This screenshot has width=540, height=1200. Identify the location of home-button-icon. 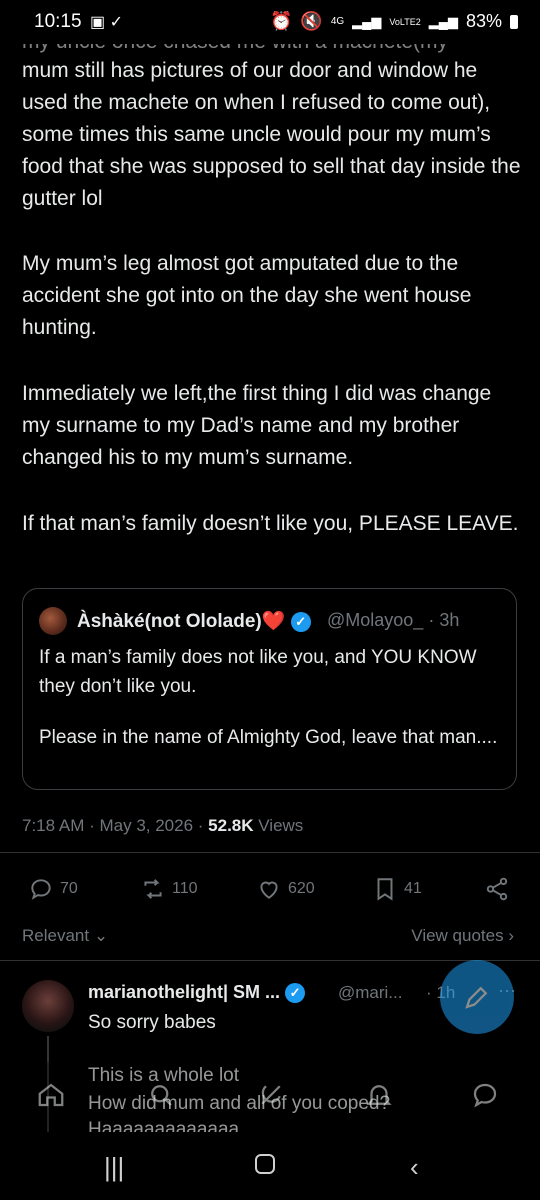
(265, 1164).